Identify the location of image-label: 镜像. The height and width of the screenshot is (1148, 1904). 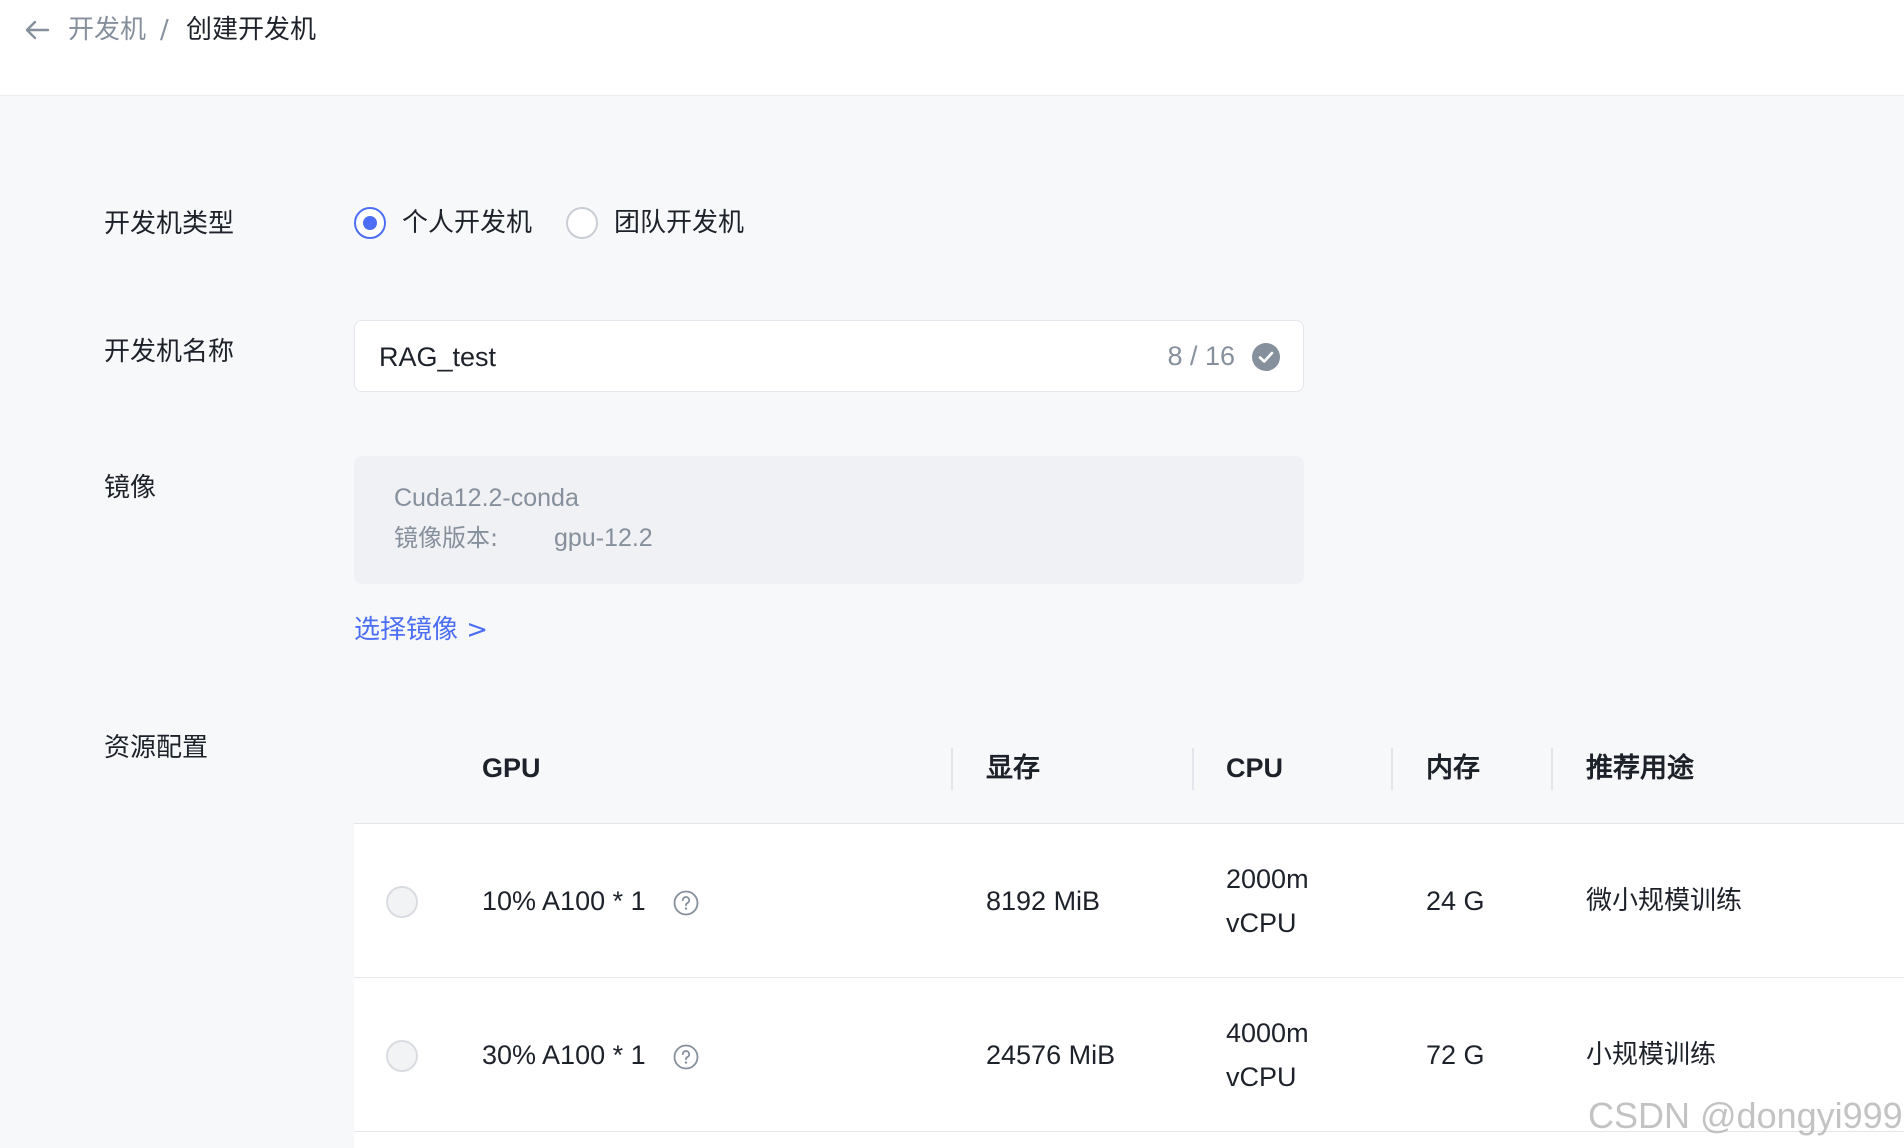
(130, 488).